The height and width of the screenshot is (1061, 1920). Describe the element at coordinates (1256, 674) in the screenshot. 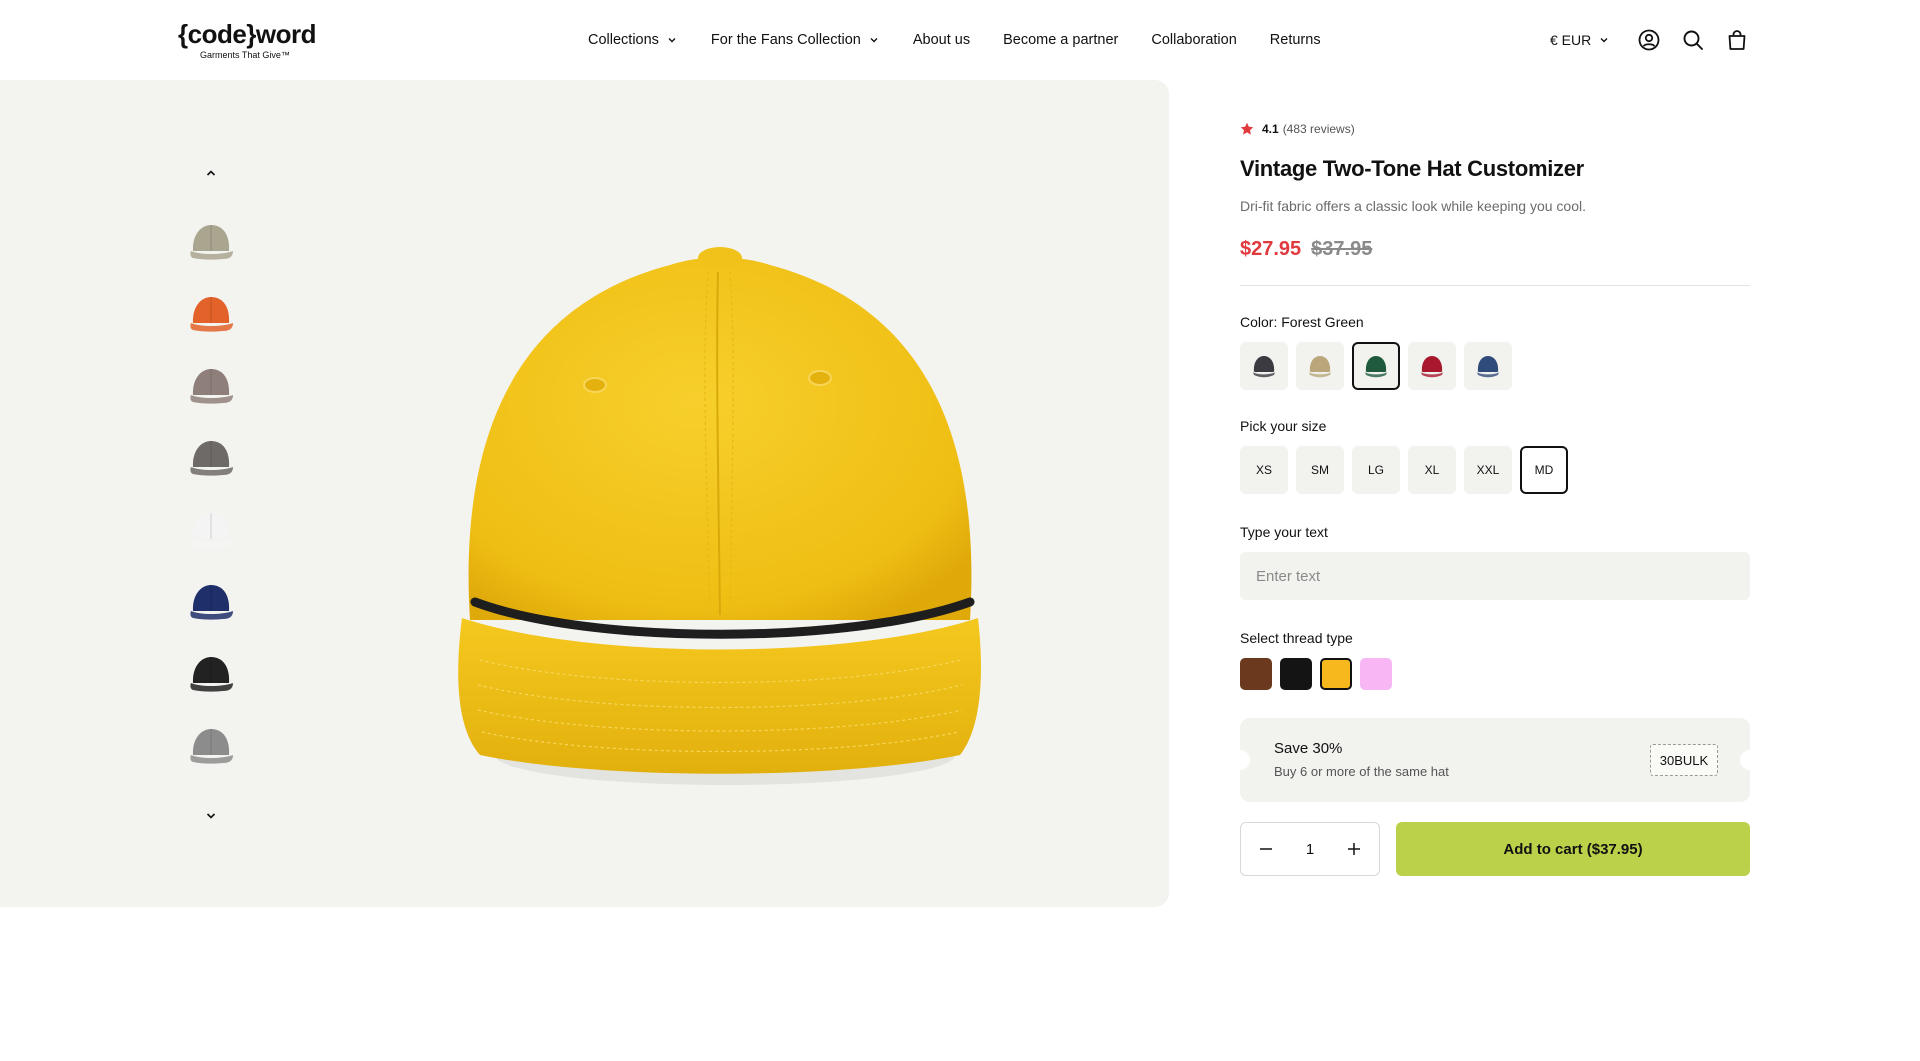

I see `thread-option-brown` at that location.